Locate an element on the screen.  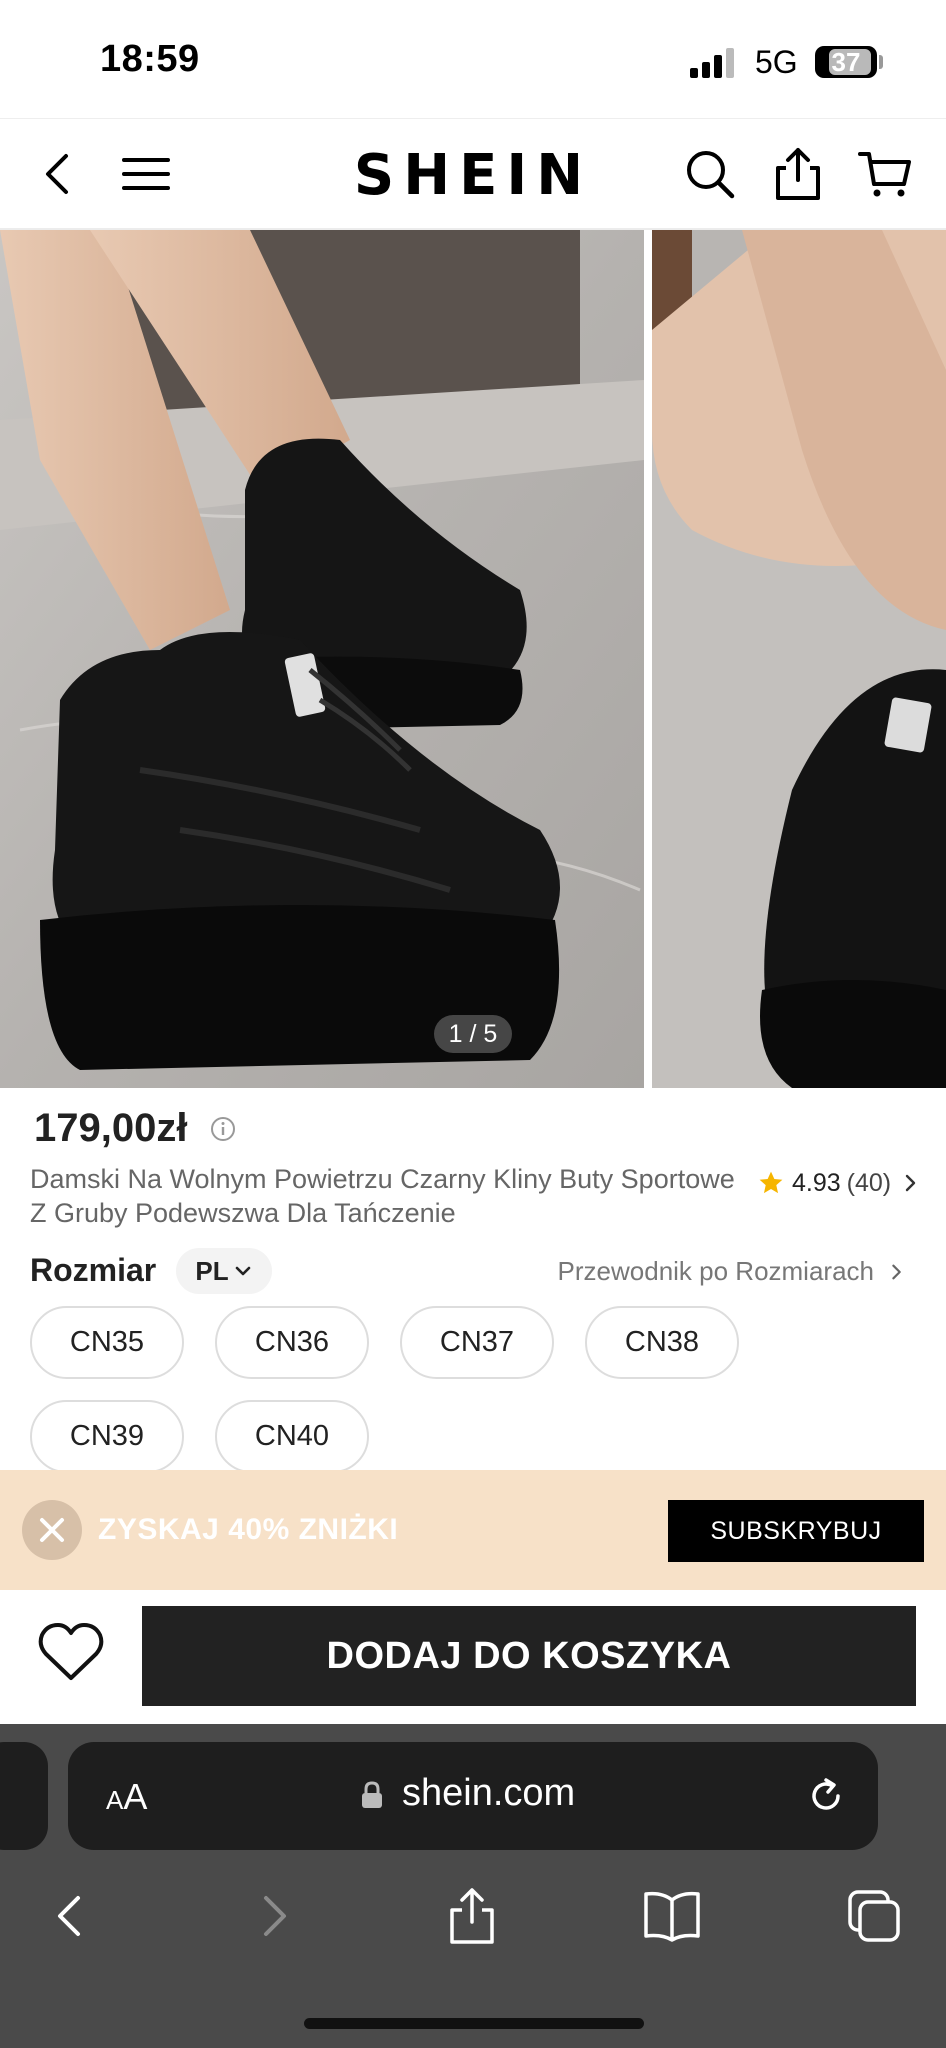
rating-value: 4.93 is located at coordinates (816, 1182).